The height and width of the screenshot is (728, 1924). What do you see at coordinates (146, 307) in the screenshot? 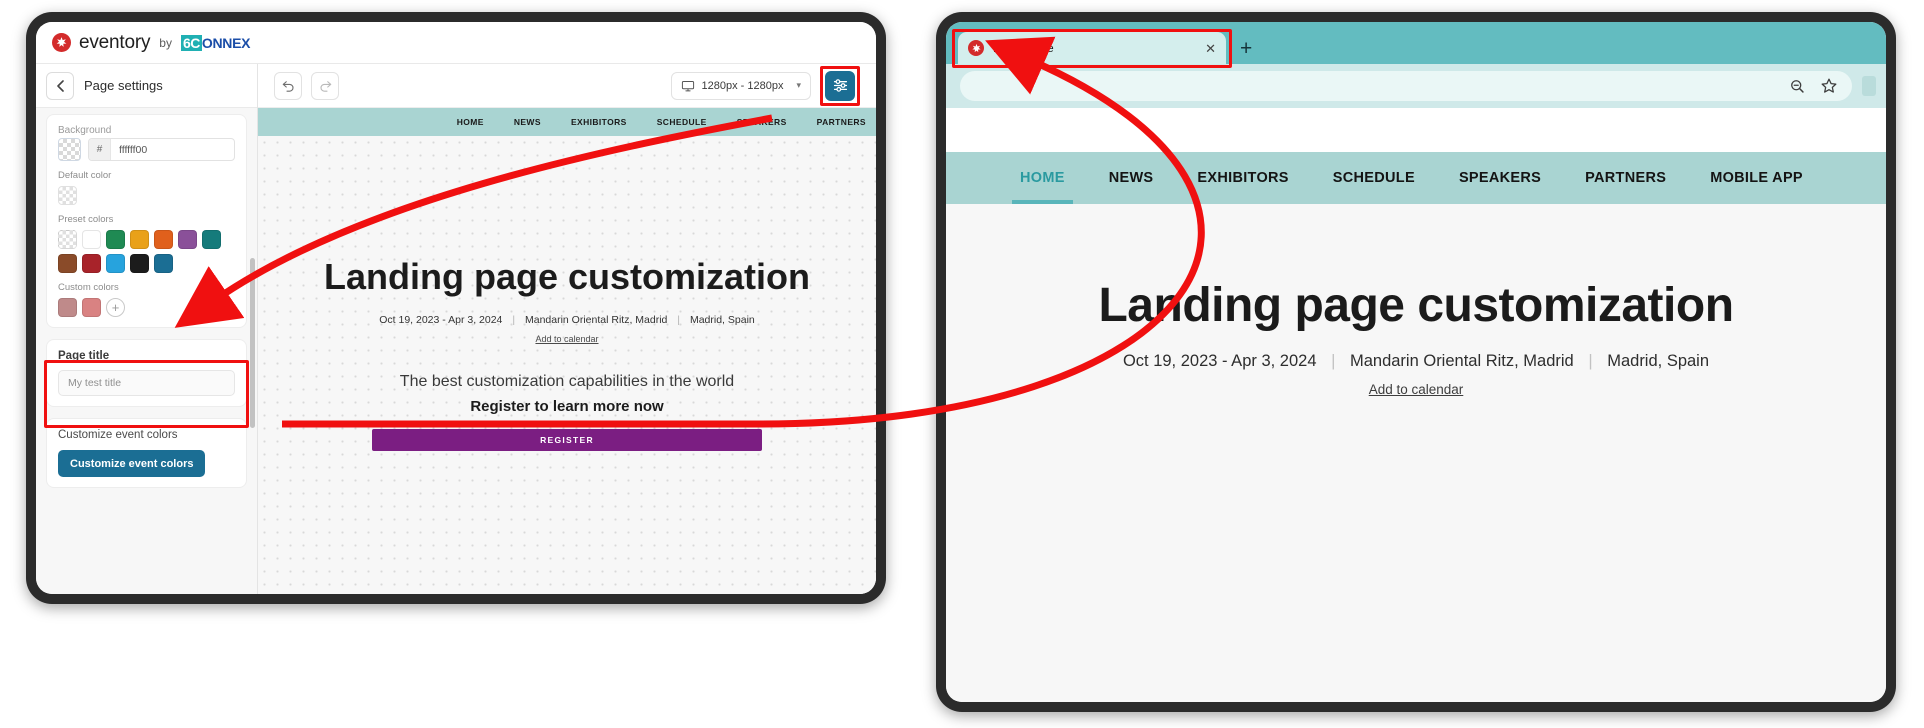
I see `custom-color-grid: +` at bounding box center [146, 307].